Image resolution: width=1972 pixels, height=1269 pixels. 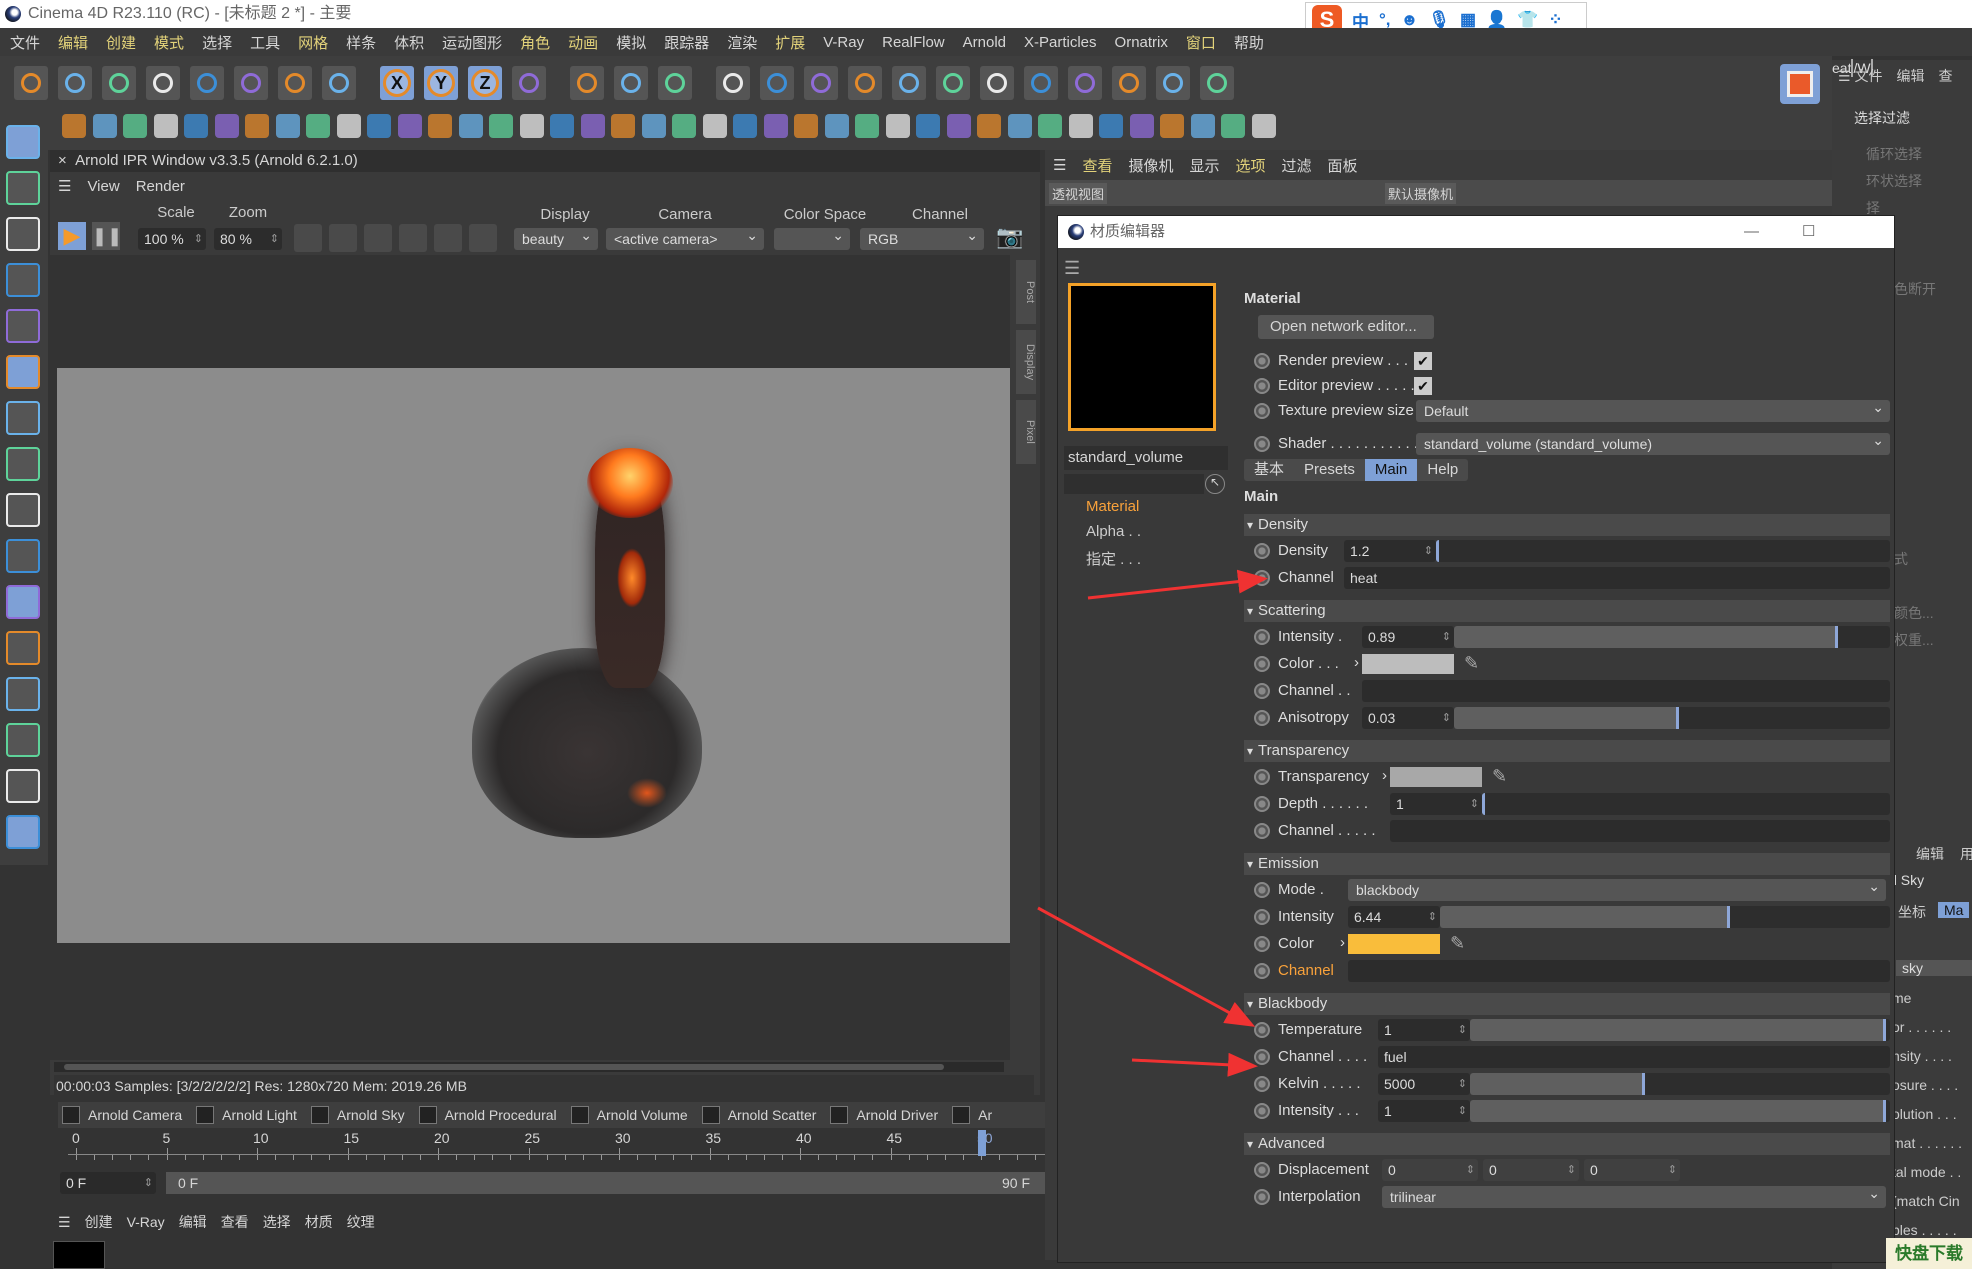 What do you see at coordinates (1173, 83) in the screenshot?
I see `light-icon` at bounding box center [1173, 83].